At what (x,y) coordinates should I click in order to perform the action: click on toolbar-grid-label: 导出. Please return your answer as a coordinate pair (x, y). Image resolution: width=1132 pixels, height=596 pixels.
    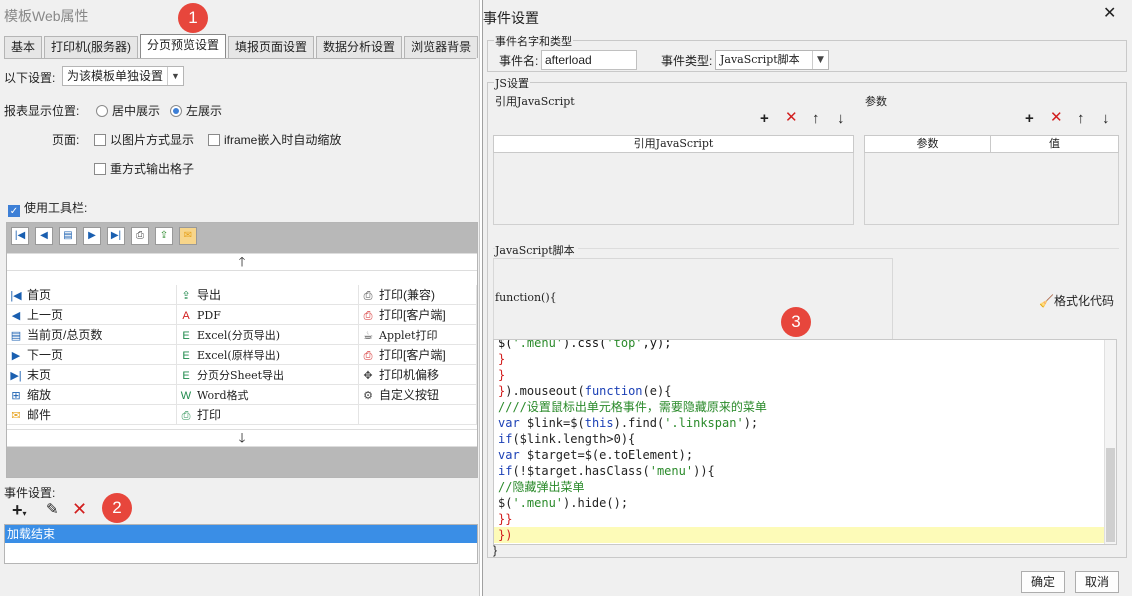
    Looking at the image, I should click on (209, 295).